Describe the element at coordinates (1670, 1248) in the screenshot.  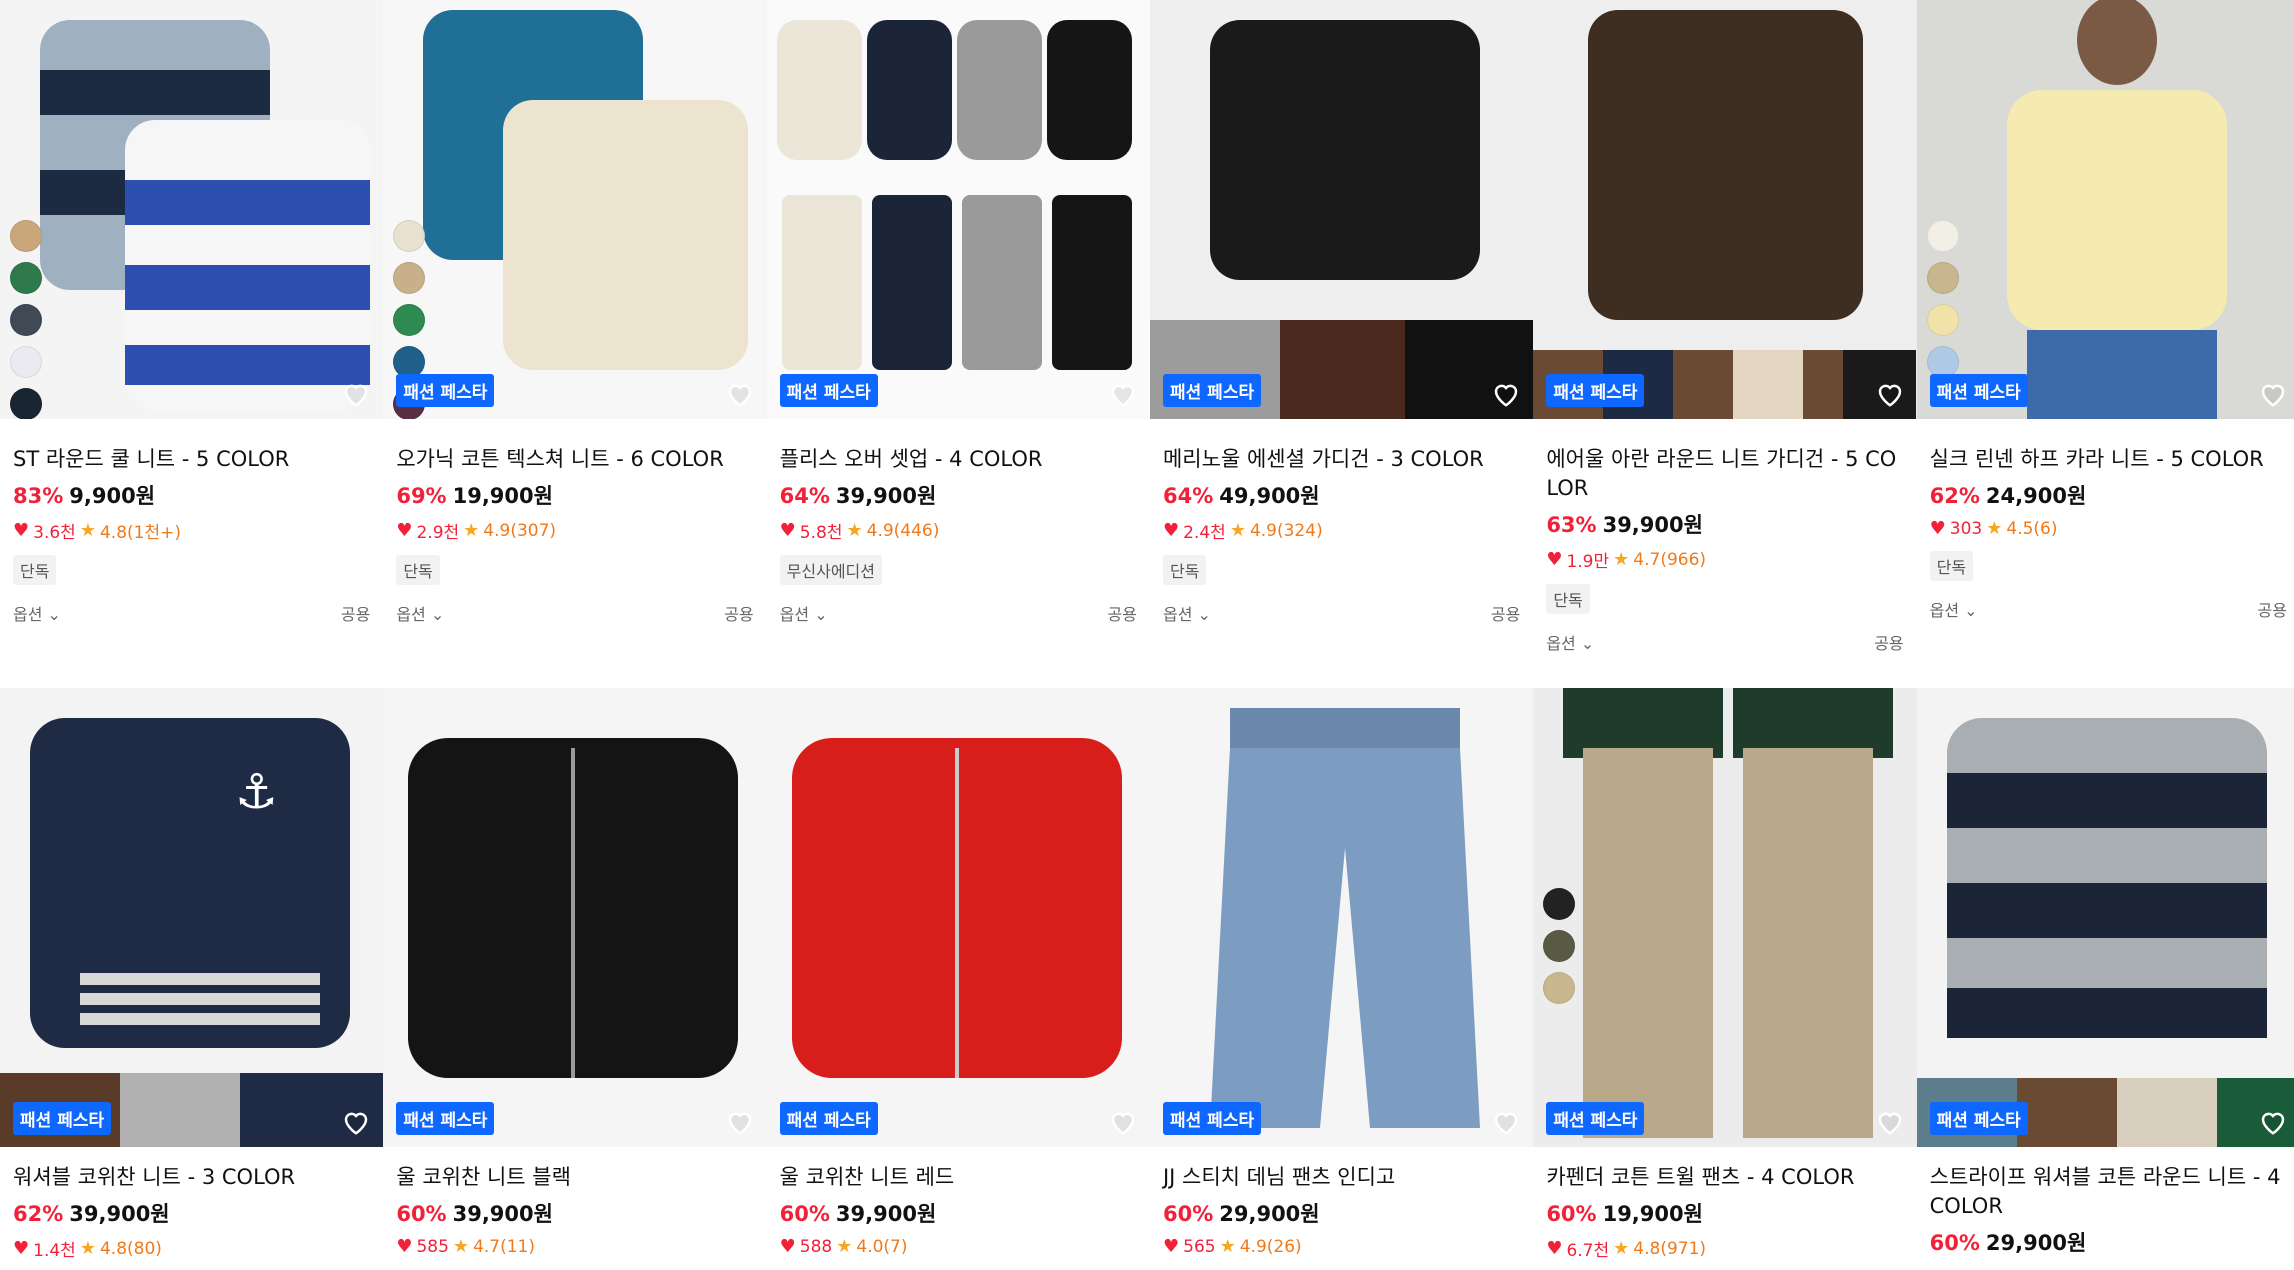
I see `rating: 4.8(971)` at that location.